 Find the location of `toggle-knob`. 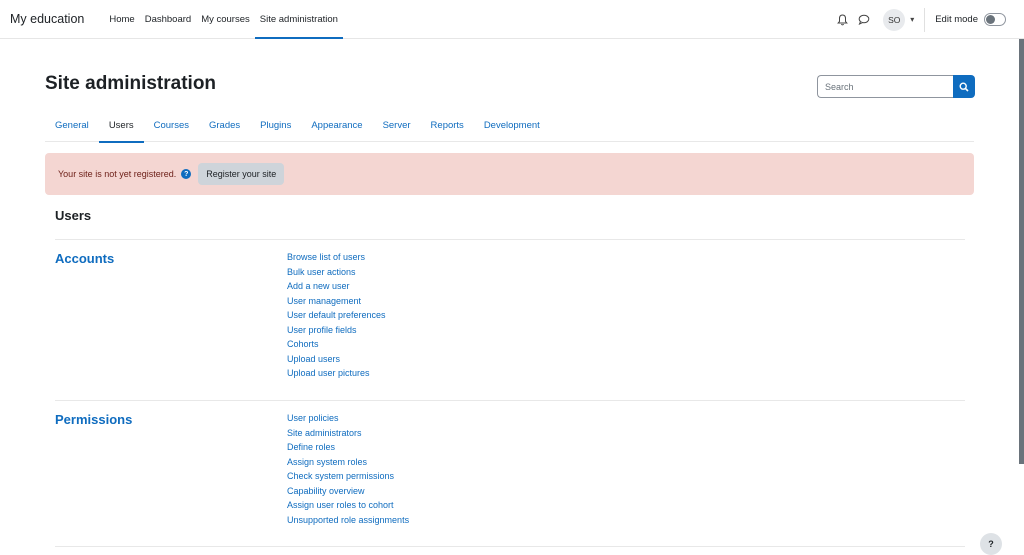

toggle-knob is located at coordinates (990, 19).